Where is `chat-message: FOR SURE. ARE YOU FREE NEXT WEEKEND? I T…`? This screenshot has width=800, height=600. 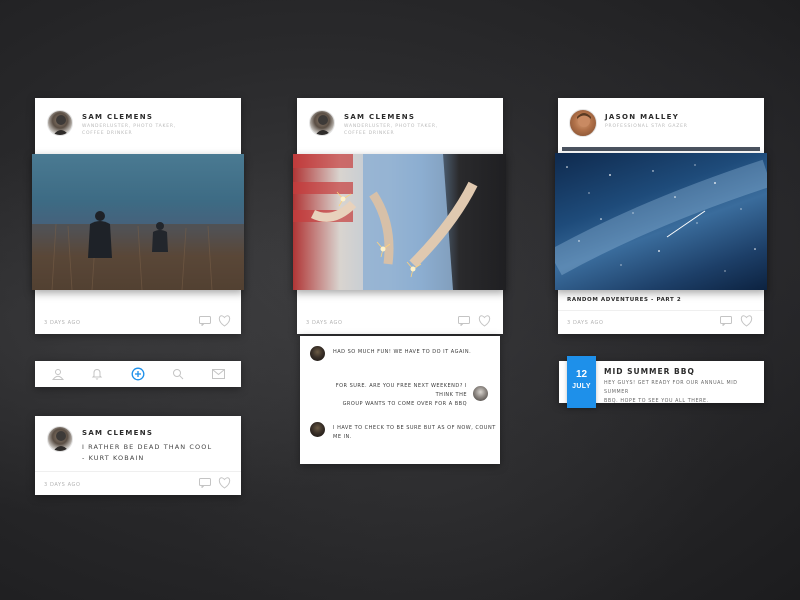
chat-message: FOR SURE. ARE YOU FREE NEXT WEEKEND? I T… is located at coordinates (395, 395).